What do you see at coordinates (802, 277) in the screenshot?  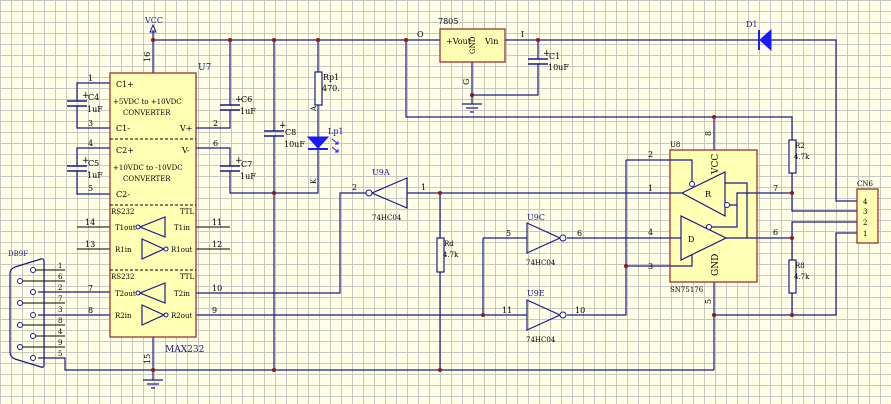 I see `r8-value: 4.7k` at bounding box center [802, 277].